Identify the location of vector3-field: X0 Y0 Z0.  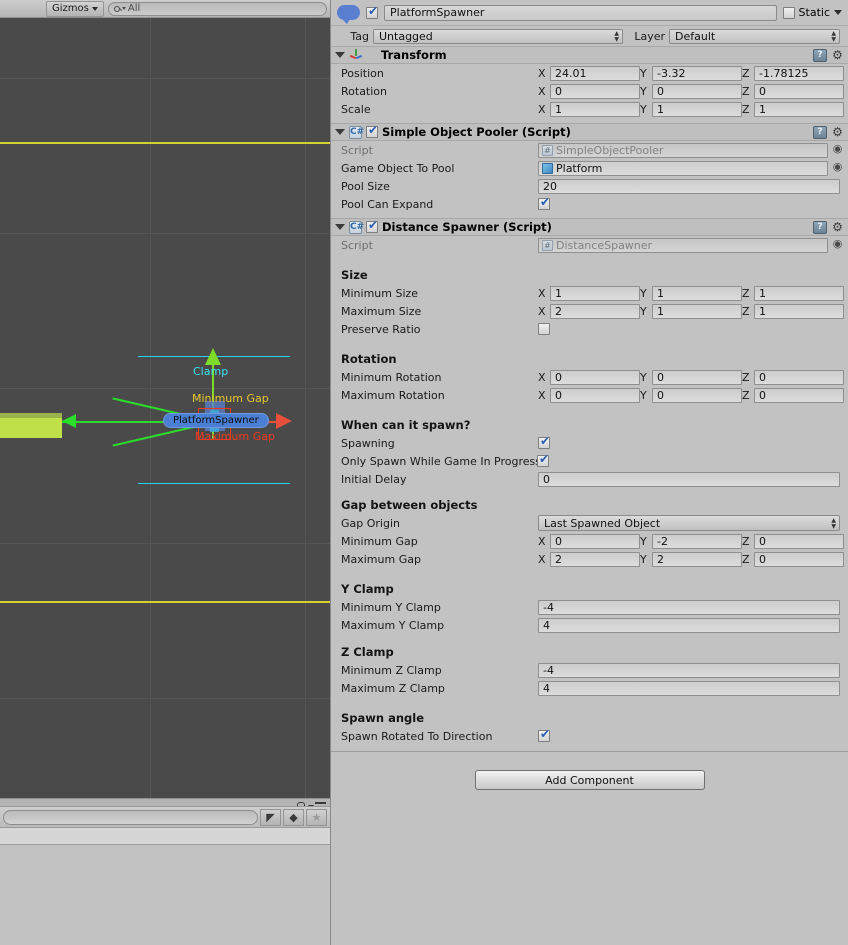
(693, 377).